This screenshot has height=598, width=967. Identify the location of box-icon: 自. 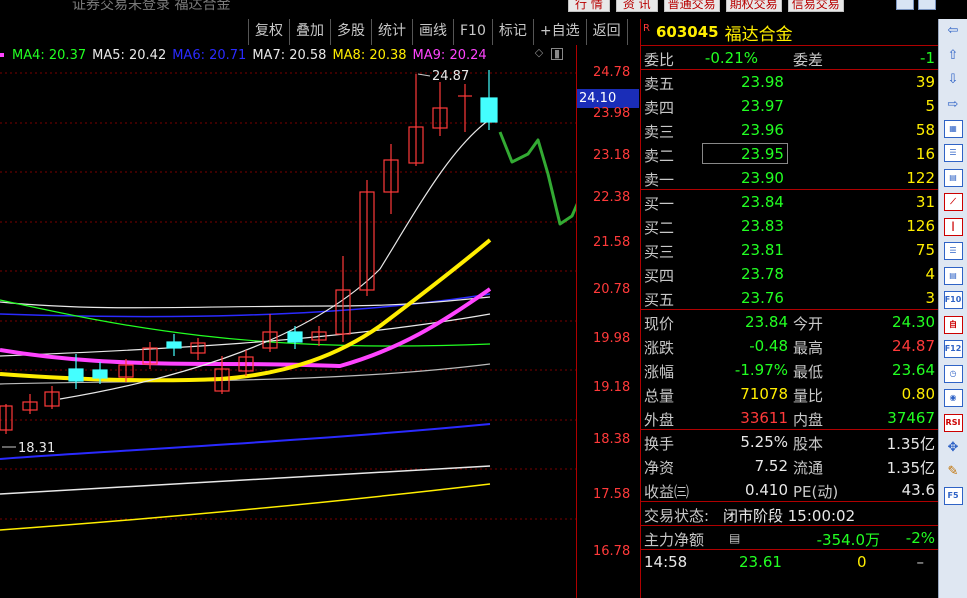
(953, 324).